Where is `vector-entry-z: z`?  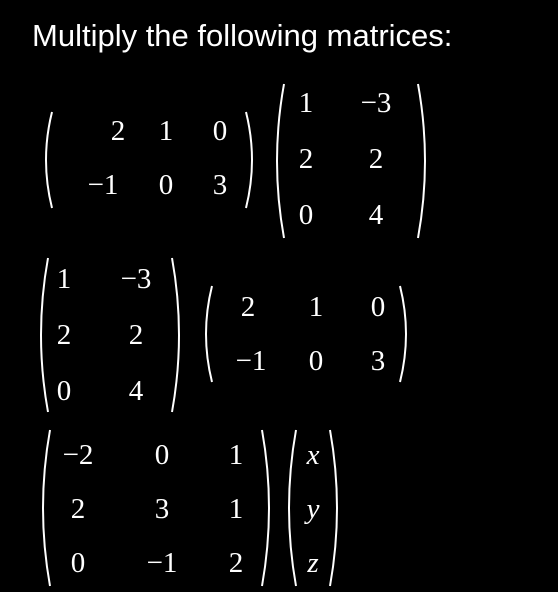 vector-entry-z: z is located at coordinates (313, 563).